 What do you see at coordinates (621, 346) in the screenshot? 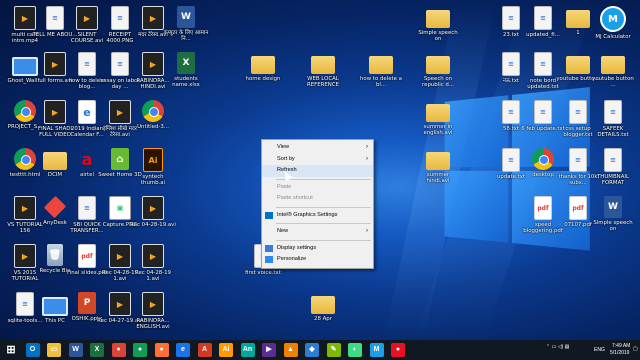
I see `clock-time: 7:49 AM` at bounding box center [621, 346].